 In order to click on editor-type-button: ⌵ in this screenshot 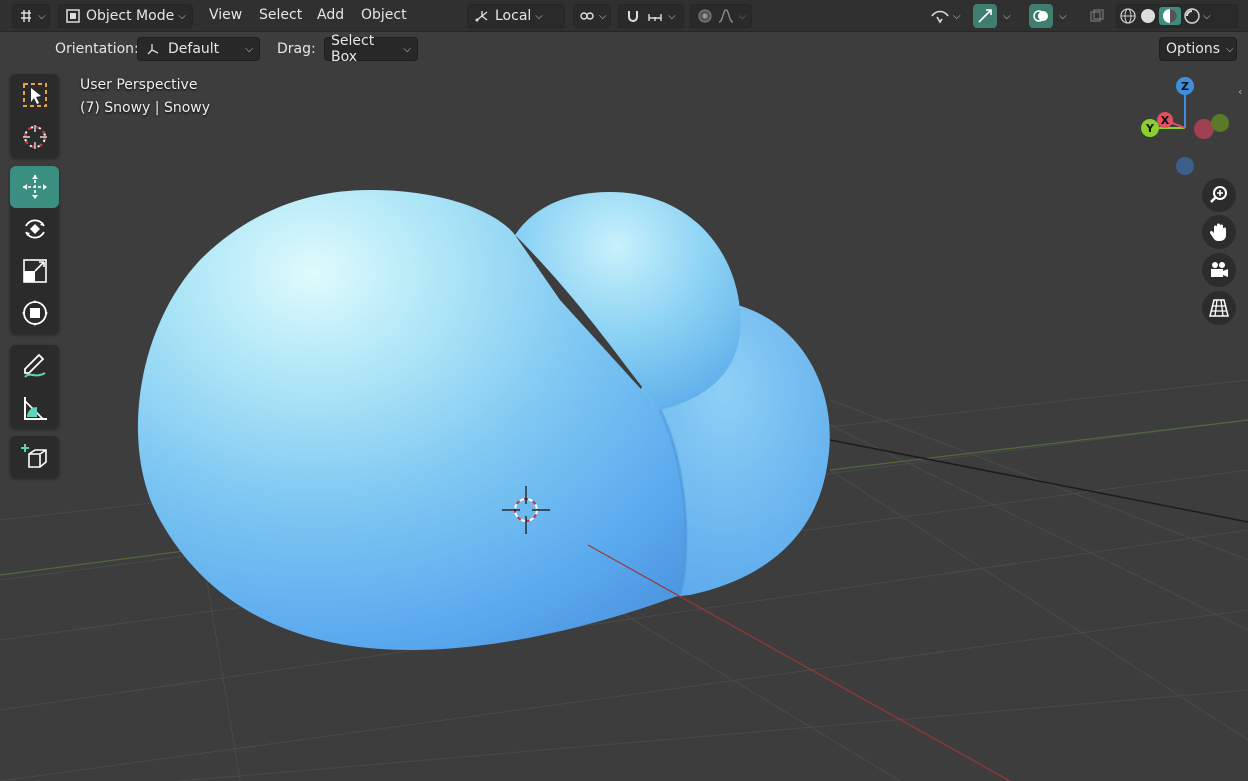, I will do `click(31, 16)`.